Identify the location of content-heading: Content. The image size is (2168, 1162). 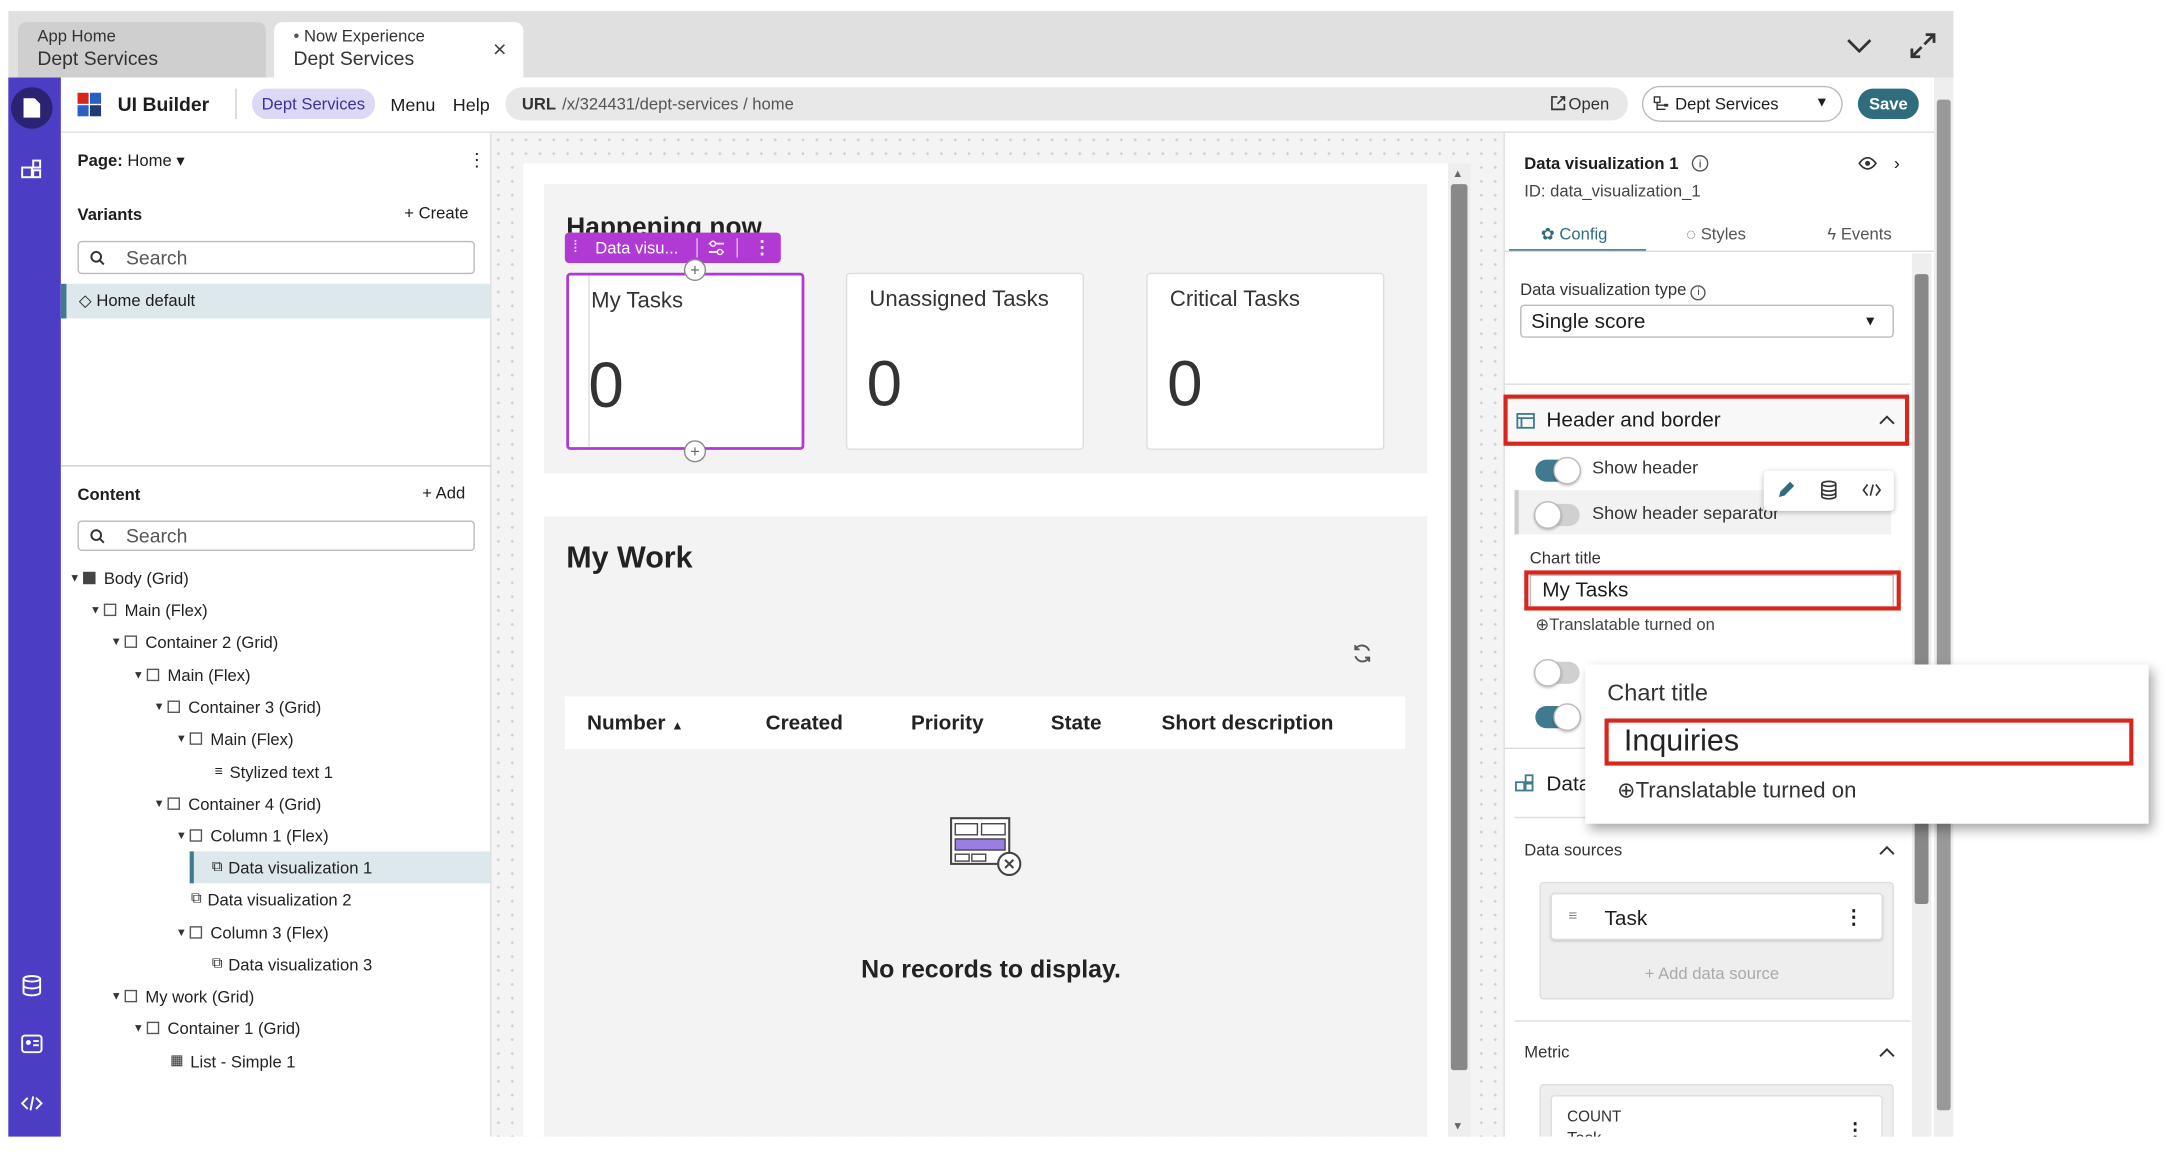
(109, 494).